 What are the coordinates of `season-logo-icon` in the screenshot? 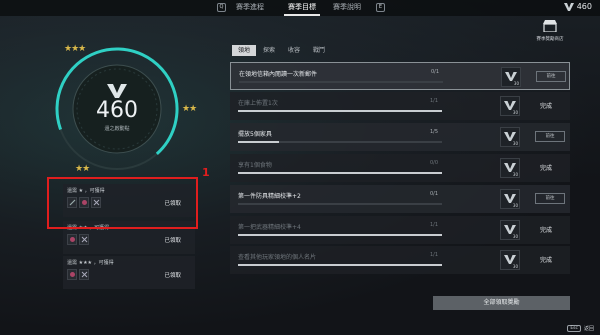 It's located at (117, 91).